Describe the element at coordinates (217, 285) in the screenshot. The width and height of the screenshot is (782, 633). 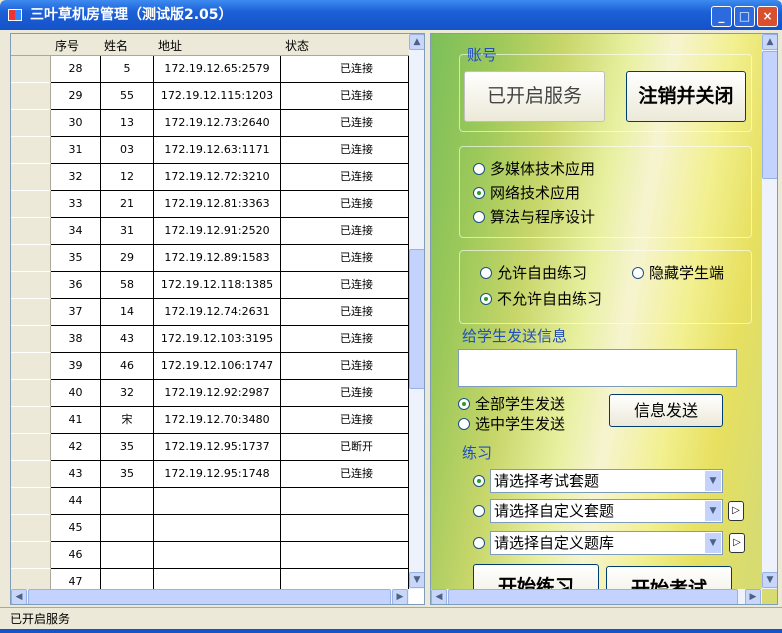
I see `cell-address: 172.19.12.118:1385` at that location.